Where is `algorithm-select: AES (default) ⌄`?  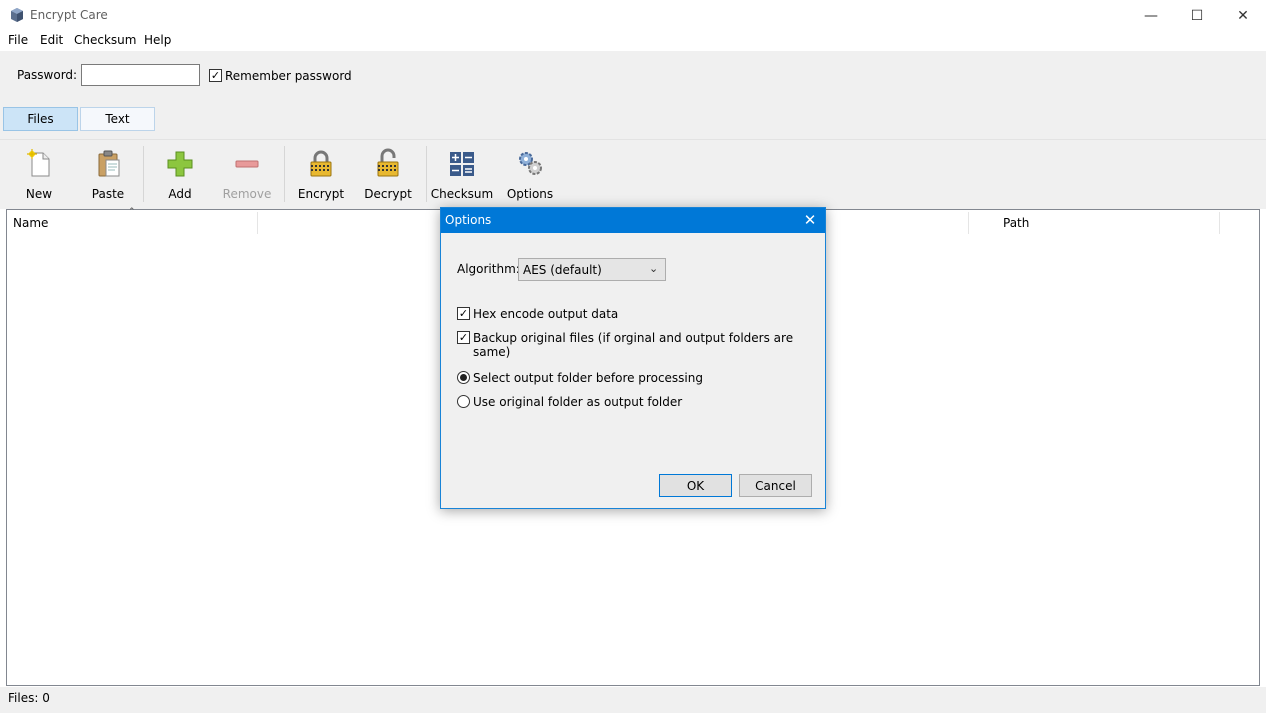
algorithm-select: AES (default) ⌄ is located at coordinates (592, 269).